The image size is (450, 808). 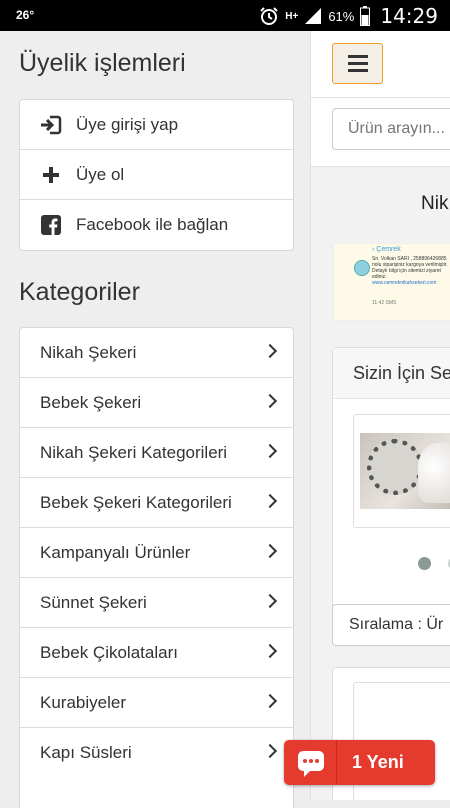 What do you see at coordinates (51, 175) in the screenshot?
I see `plus-icon` at bounding box center [51, 175].